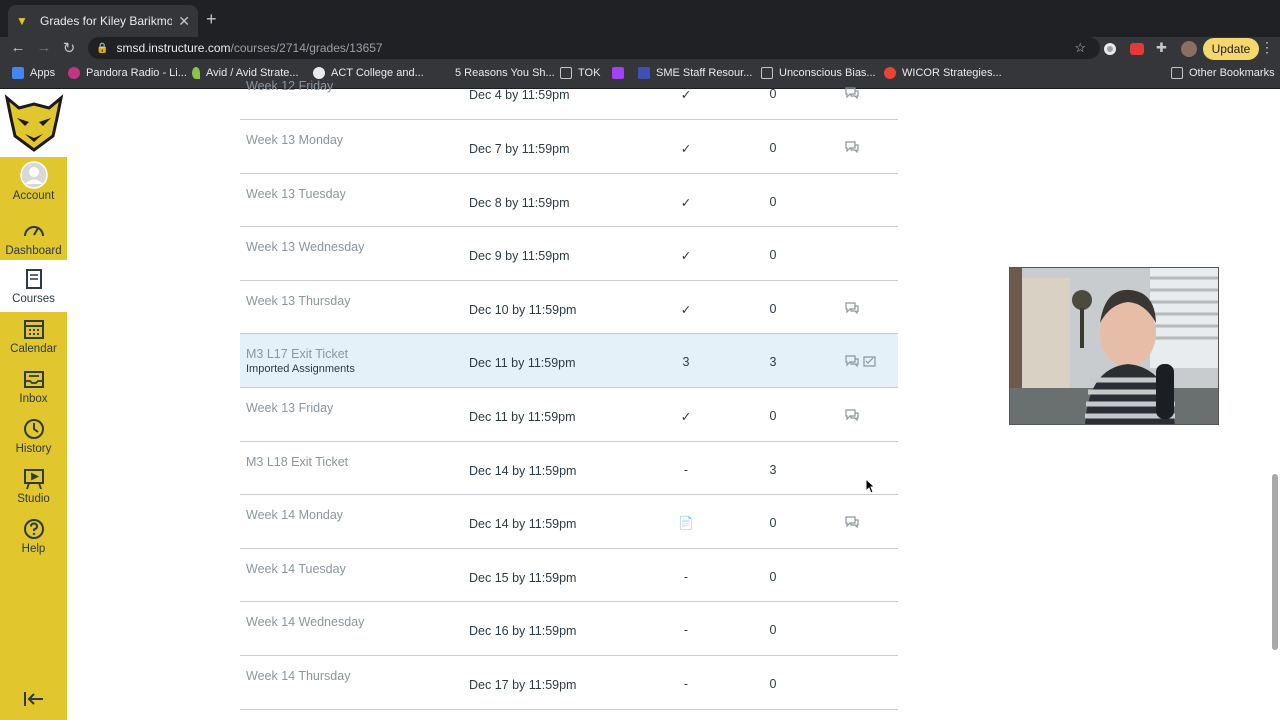 The image size is (1280, 720). Describe the element at coordinates (298, 676) in the screenshot. I see `assignment-name-link: Week 14 Thursday` at that location.